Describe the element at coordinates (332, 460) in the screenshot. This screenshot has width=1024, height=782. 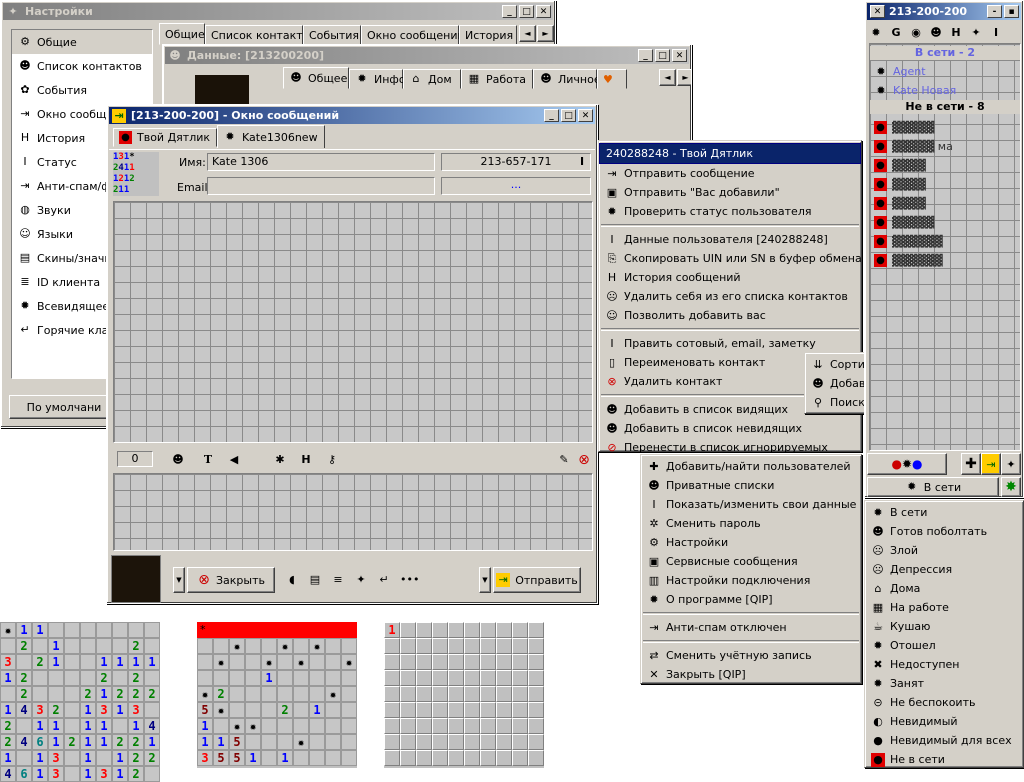
I see `key-icon: ⚷` at that location.